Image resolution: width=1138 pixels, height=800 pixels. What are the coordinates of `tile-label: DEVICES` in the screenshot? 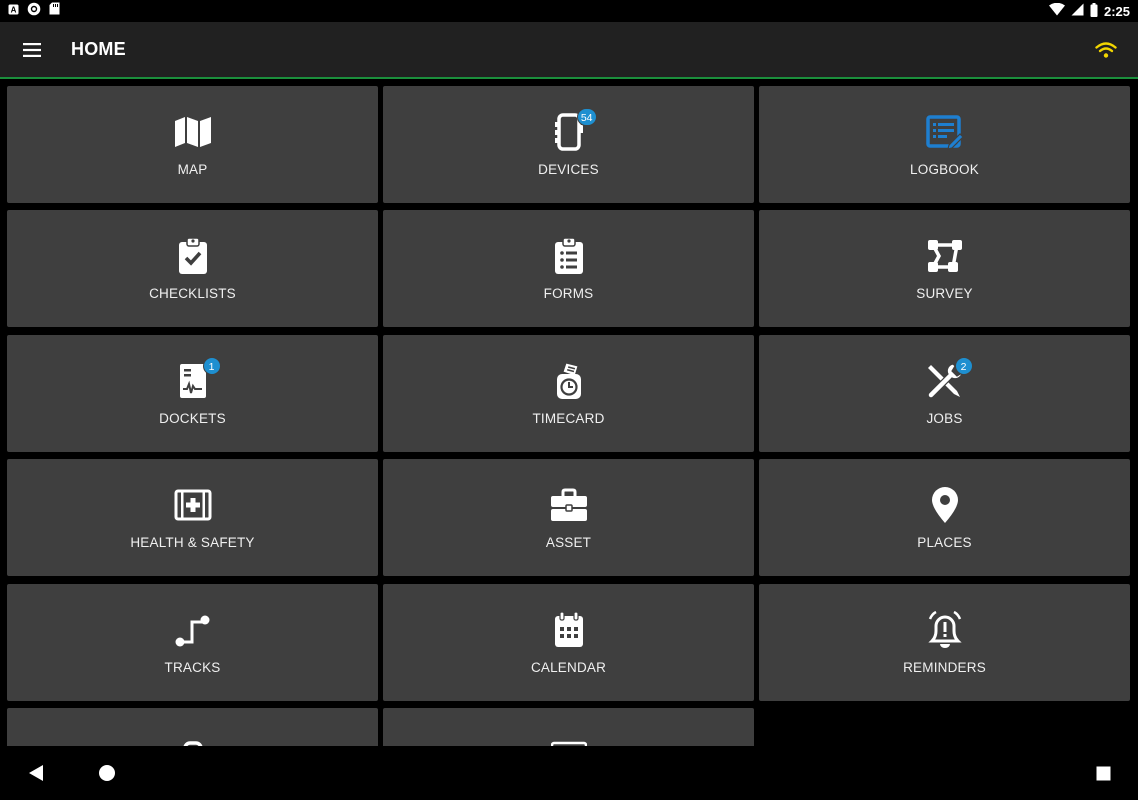 It's located at (568, 169).